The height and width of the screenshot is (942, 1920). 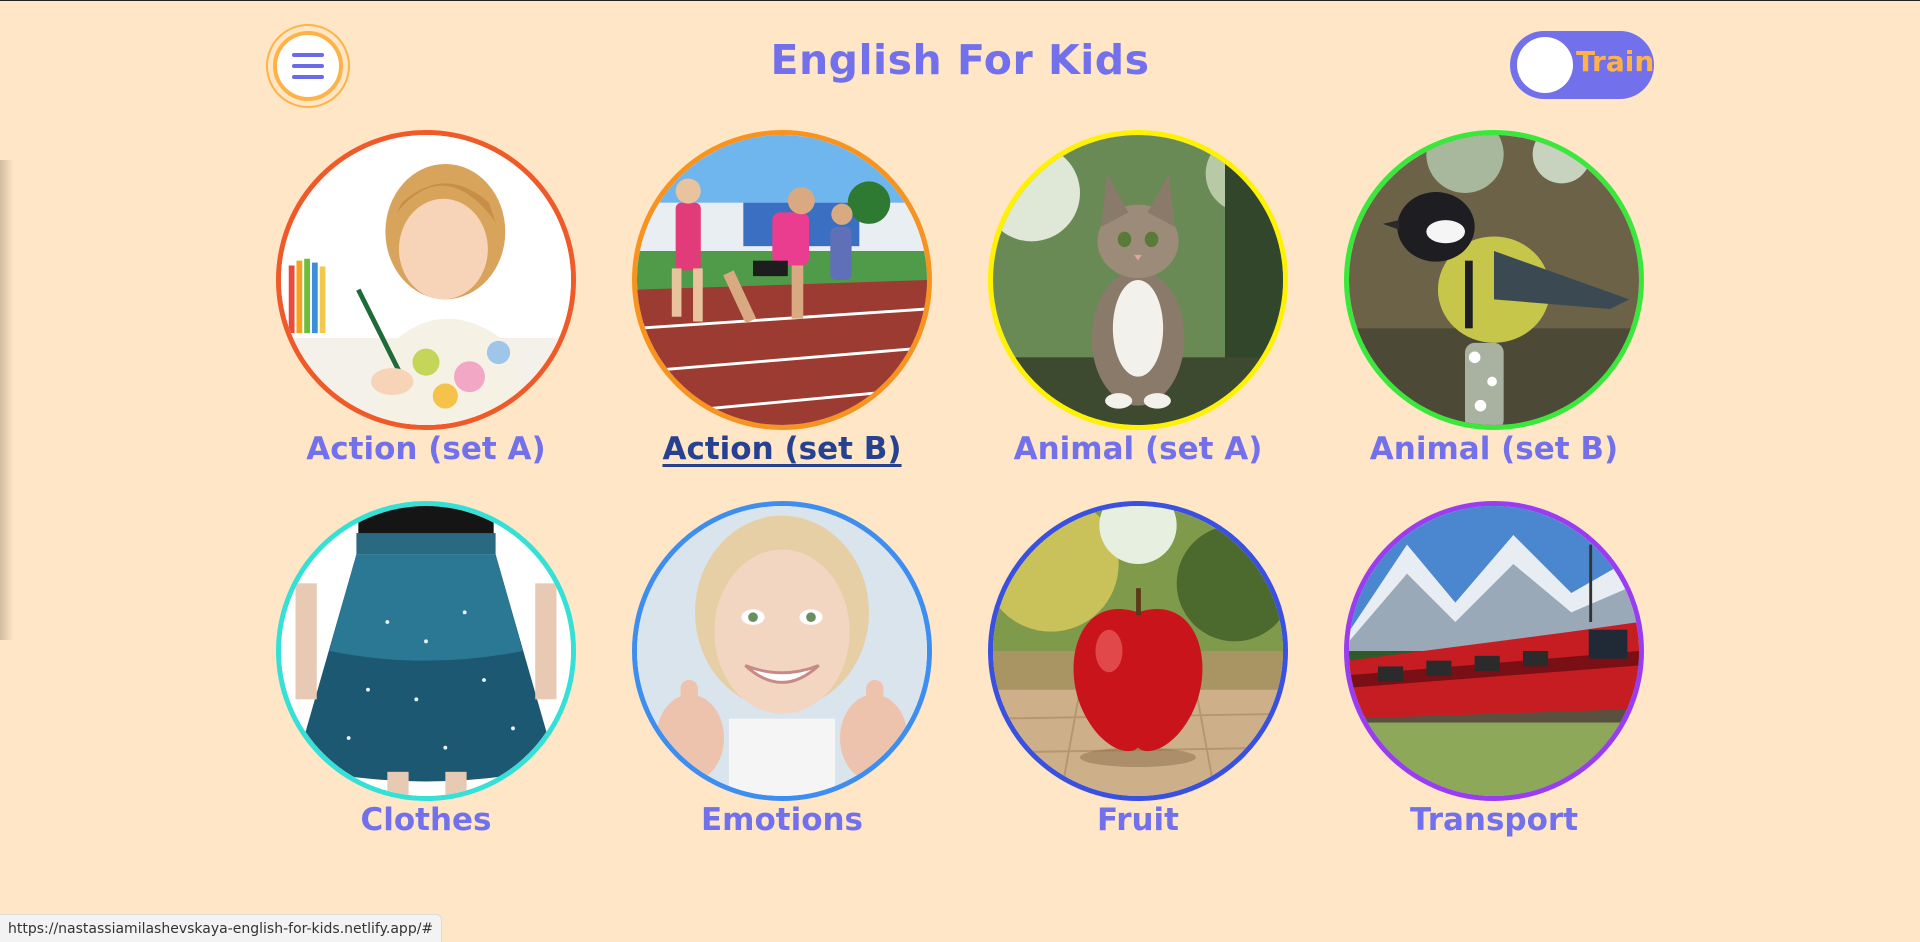 I want to click on side-shadow, so click(x=7, y=400).